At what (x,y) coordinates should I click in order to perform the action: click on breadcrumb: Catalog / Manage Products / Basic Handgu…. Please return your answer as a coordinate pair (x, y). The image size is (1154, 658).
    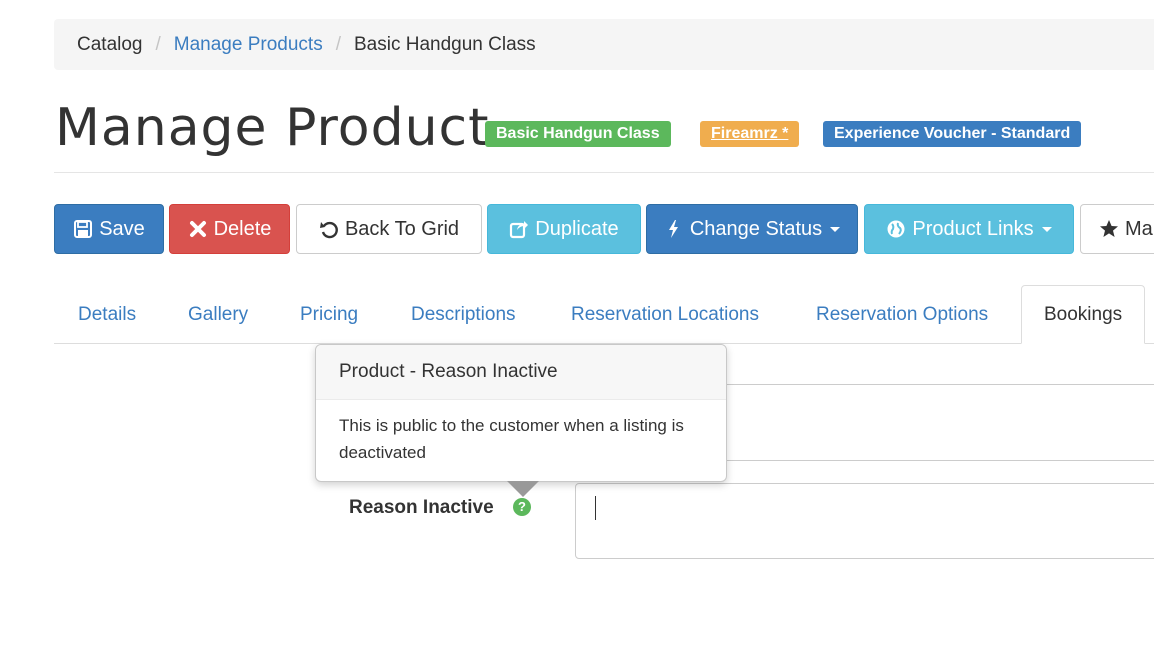
    Looking at the image, I should click on (604, 44).